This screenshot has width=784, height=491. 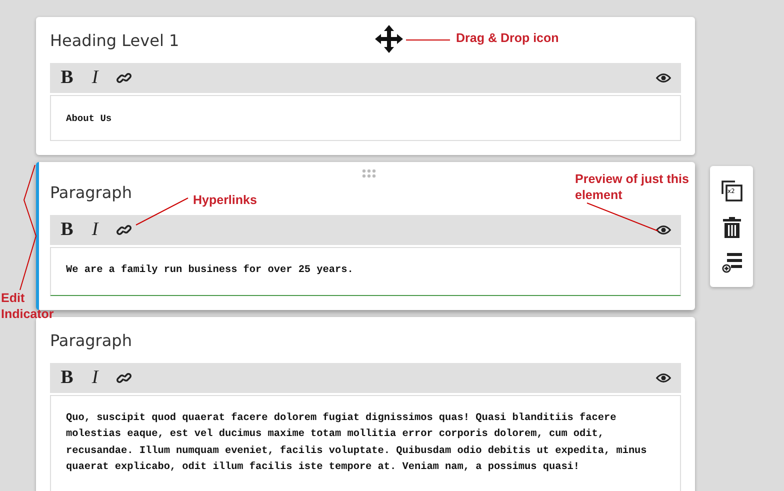 I want to click on block-title: Heading Level 1, so click(x=115, y=40).